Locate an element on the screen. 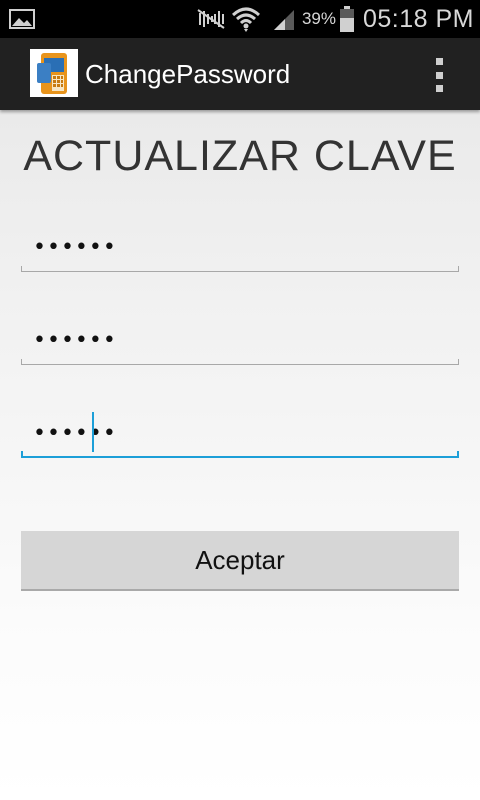 Image resolution: width=480 pixels, height=800 pixels. silent-mode-icon is located at coordinates (211, 19).